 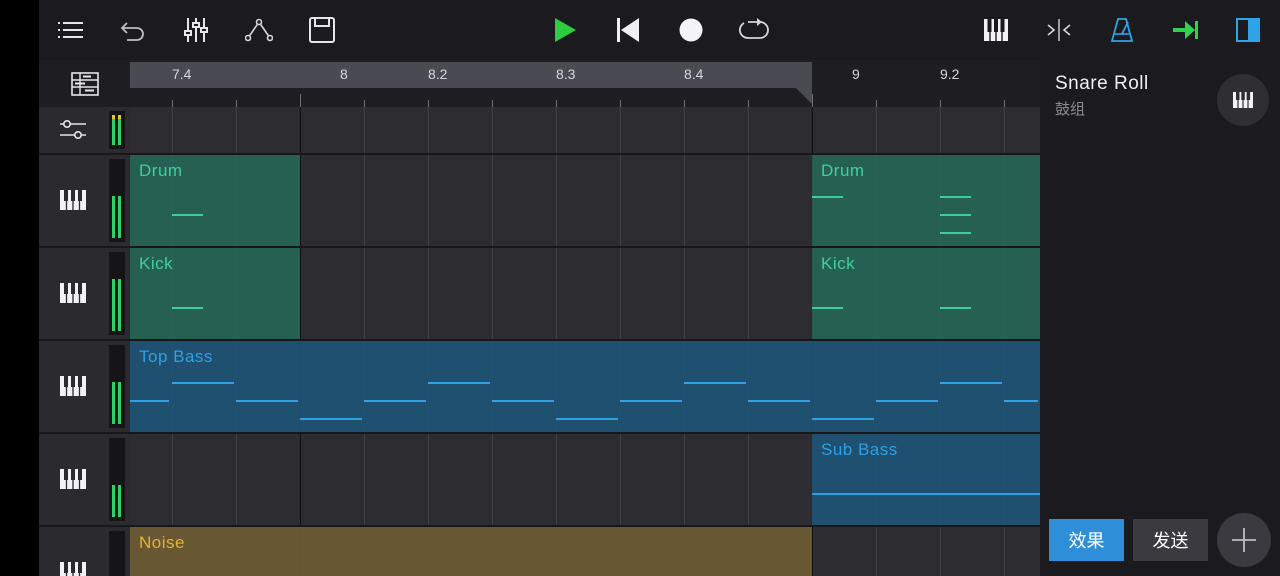 I want to click on follow-icon, so click(x=1185, y=30).